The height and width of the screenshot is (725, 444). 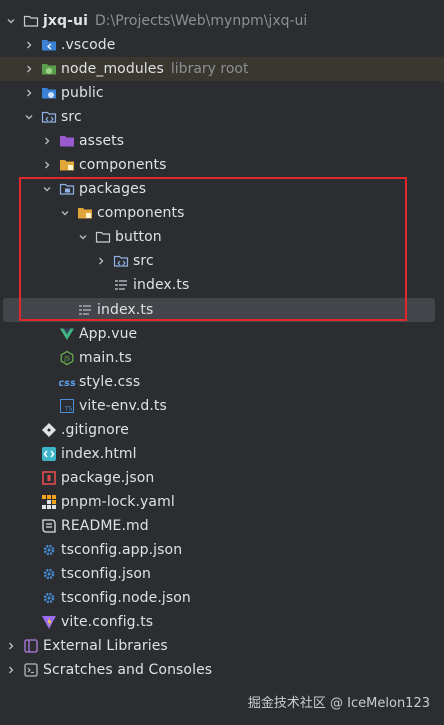 I want to click on tree-row-components: components, so click(x=222, y=165).